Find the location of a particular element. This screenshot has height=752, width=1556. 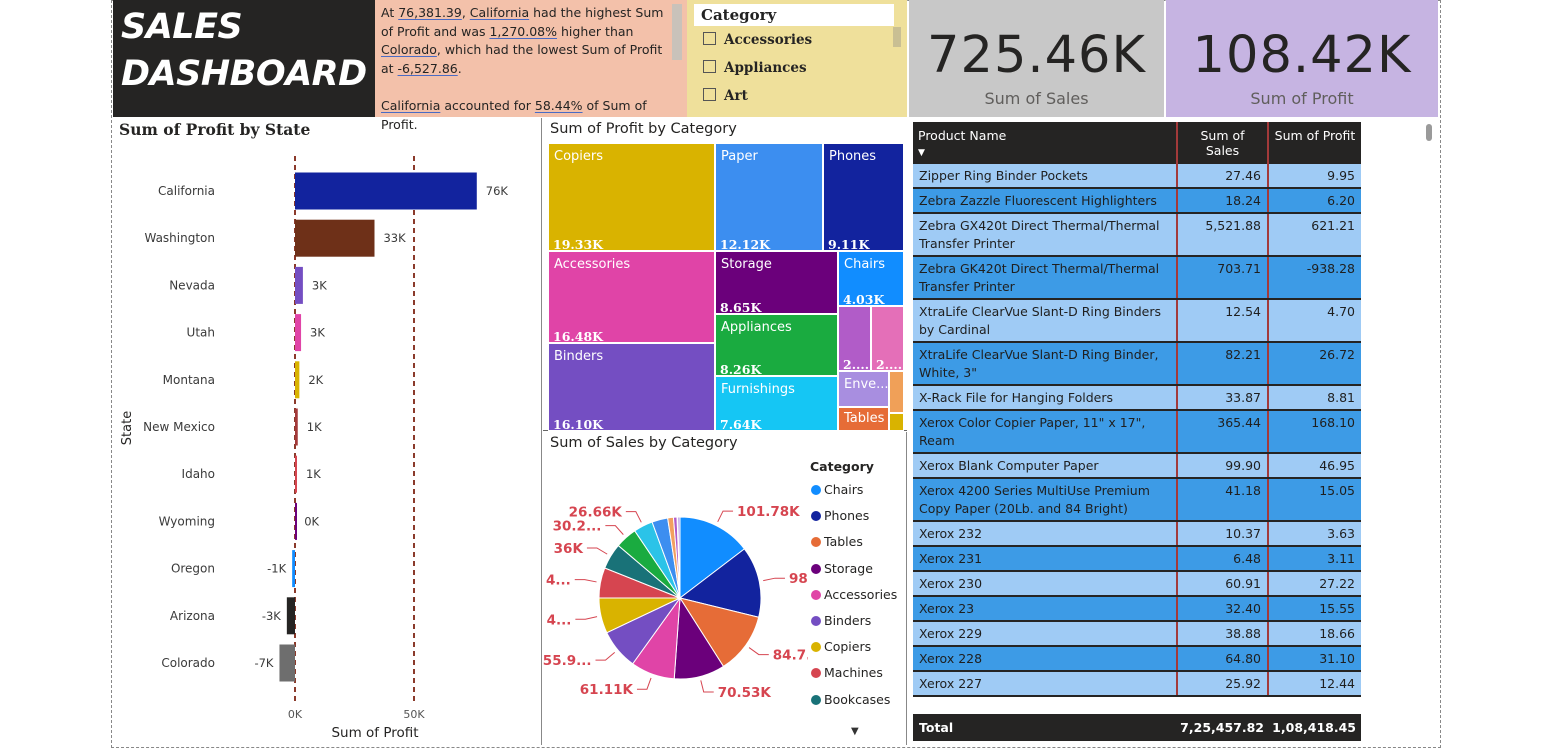

state-tick-label: California is located at coordinates (186, 191).